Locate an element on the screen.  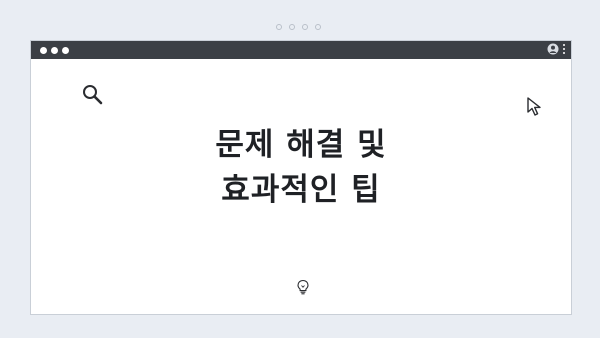
page-title-line-2: 효과적인 팁 is located at coordinates (301, 190).